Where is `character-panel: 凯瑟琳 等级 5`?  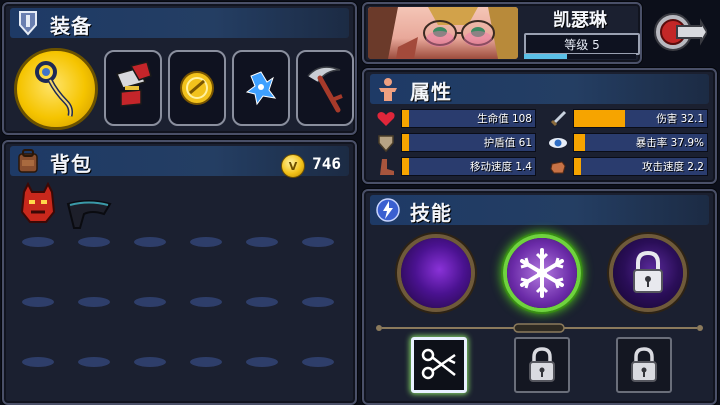
character-panel: 凯瑟琳 等级 5 is located at coordinates (502, 33).